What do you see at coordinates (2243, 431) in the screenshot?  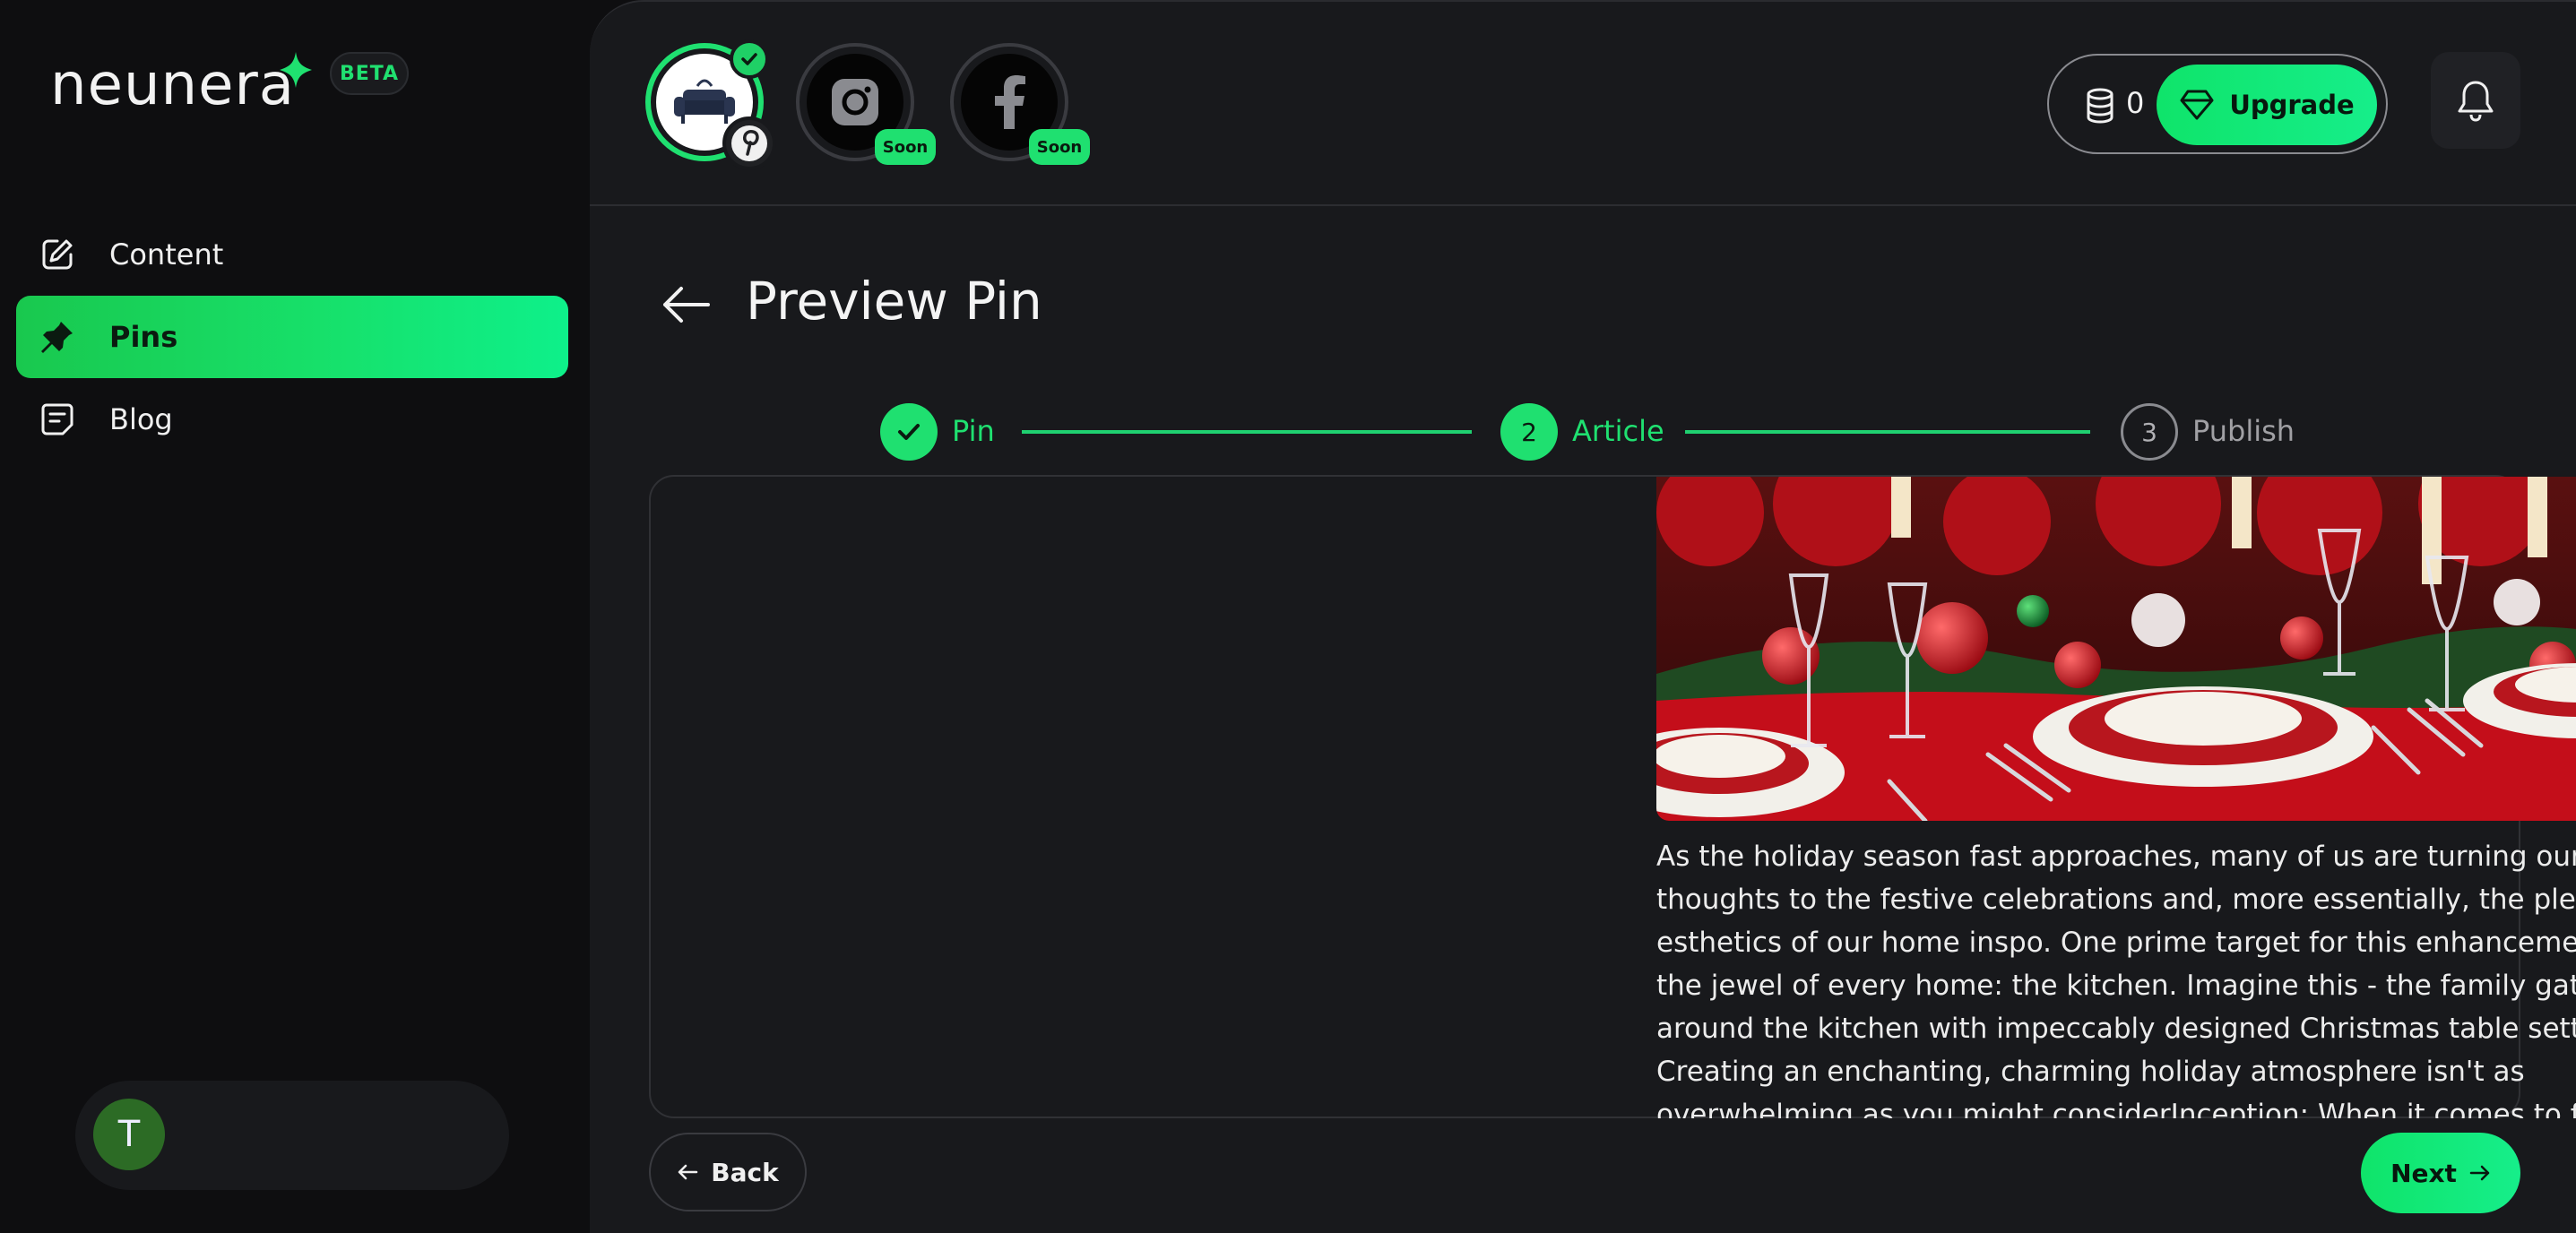 I see `step-label-publish: Publish` at bounding box center [2243, 431].